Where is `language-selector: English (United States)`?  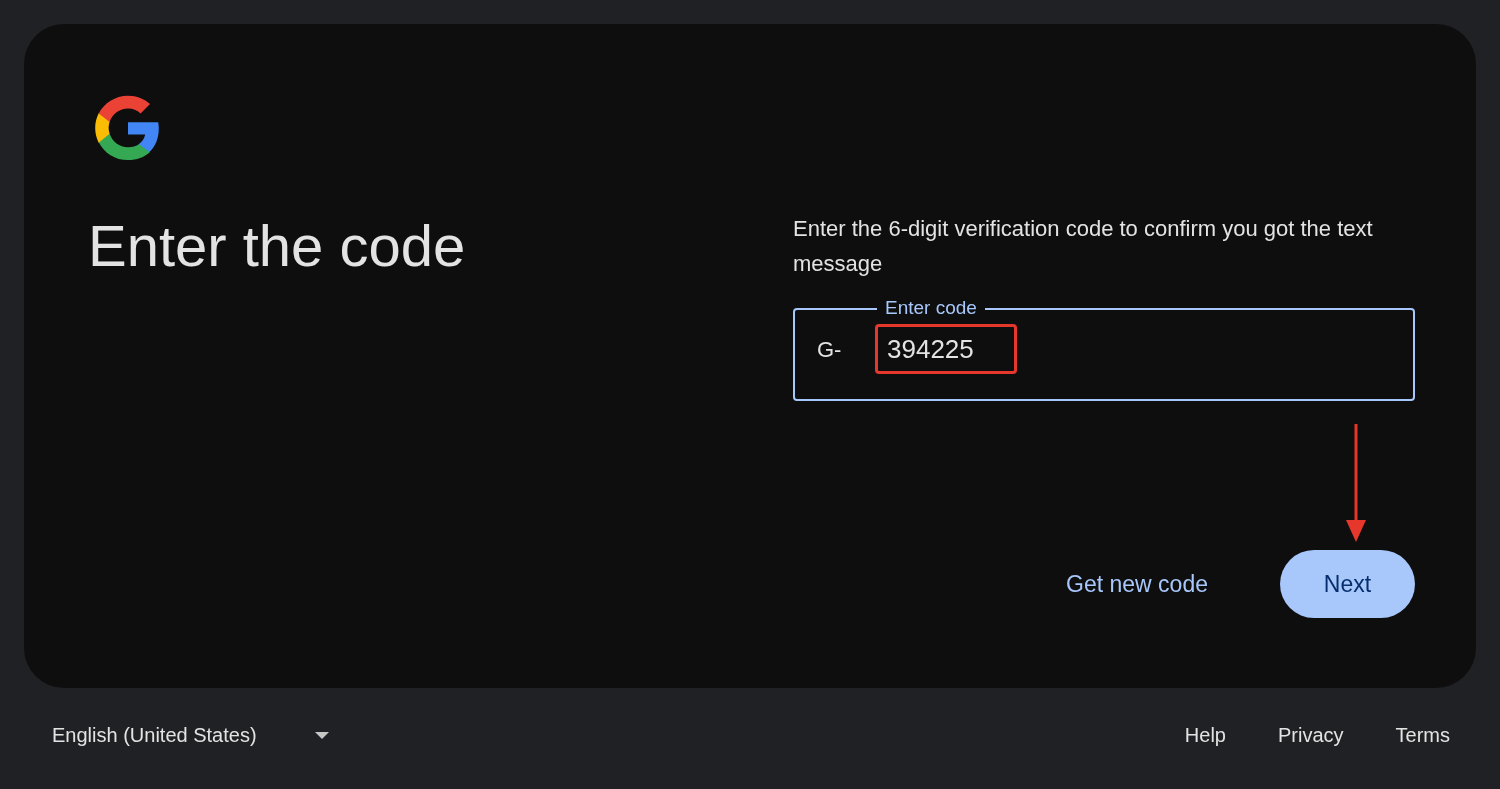 language-selector: English (United States) is located at coordinates (190, 735).